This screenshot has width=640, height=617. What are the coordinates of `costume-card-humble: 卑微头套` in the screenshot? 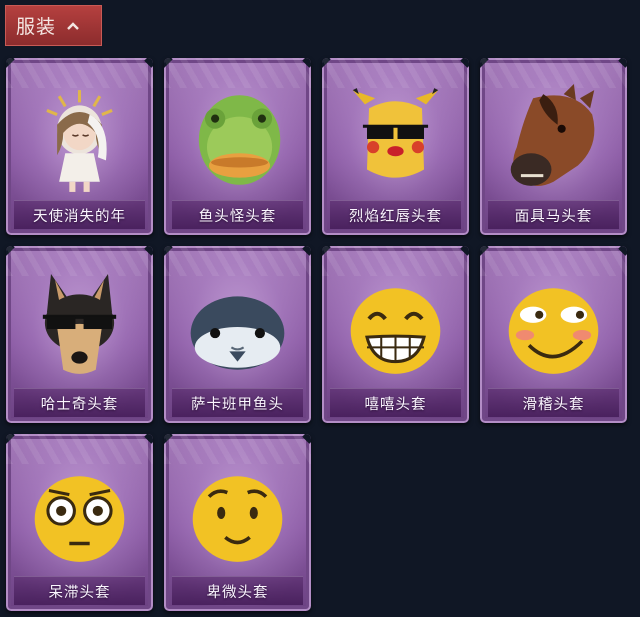 It's located at (237, 522).